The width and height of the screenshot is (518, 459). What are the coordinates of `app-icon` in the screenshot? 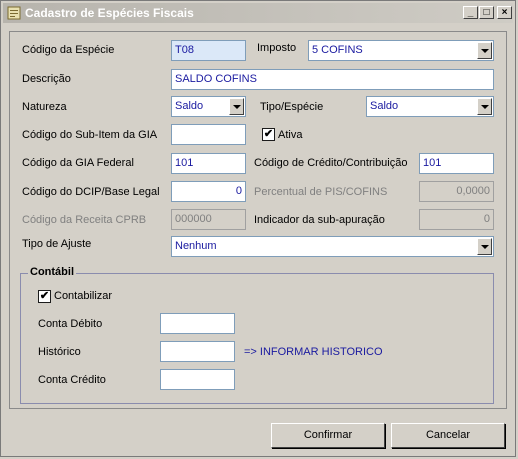 It's located at (14, 13).